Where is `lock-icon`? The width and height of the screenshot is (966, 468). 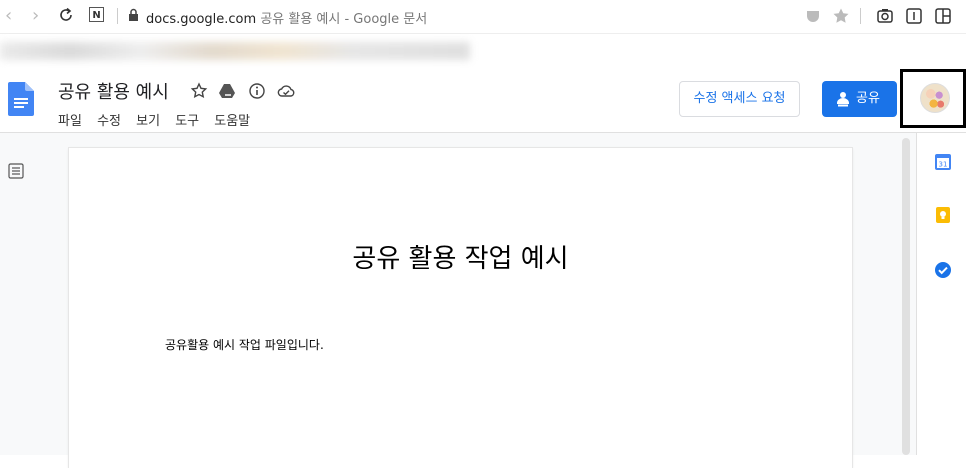
lock-icon is located at coordinates (133, 15).